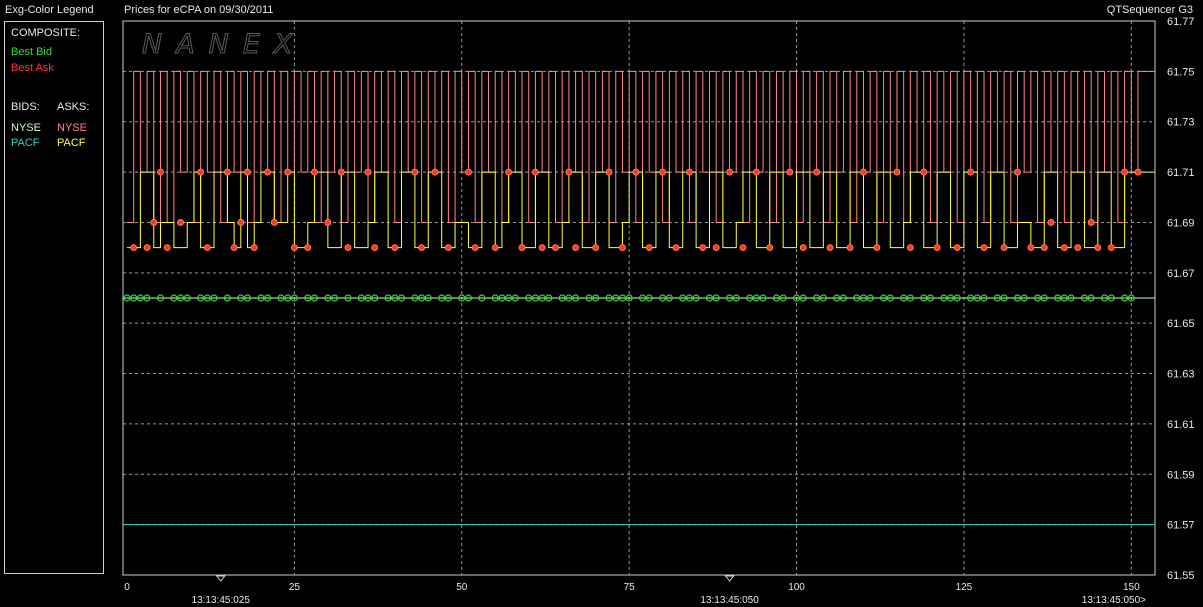 This screenshot has height=607, width=1203. Describe the element at coordinates (1114, 600) in the screenshot. I see `time-label: 13:13:45:050>` at that location.